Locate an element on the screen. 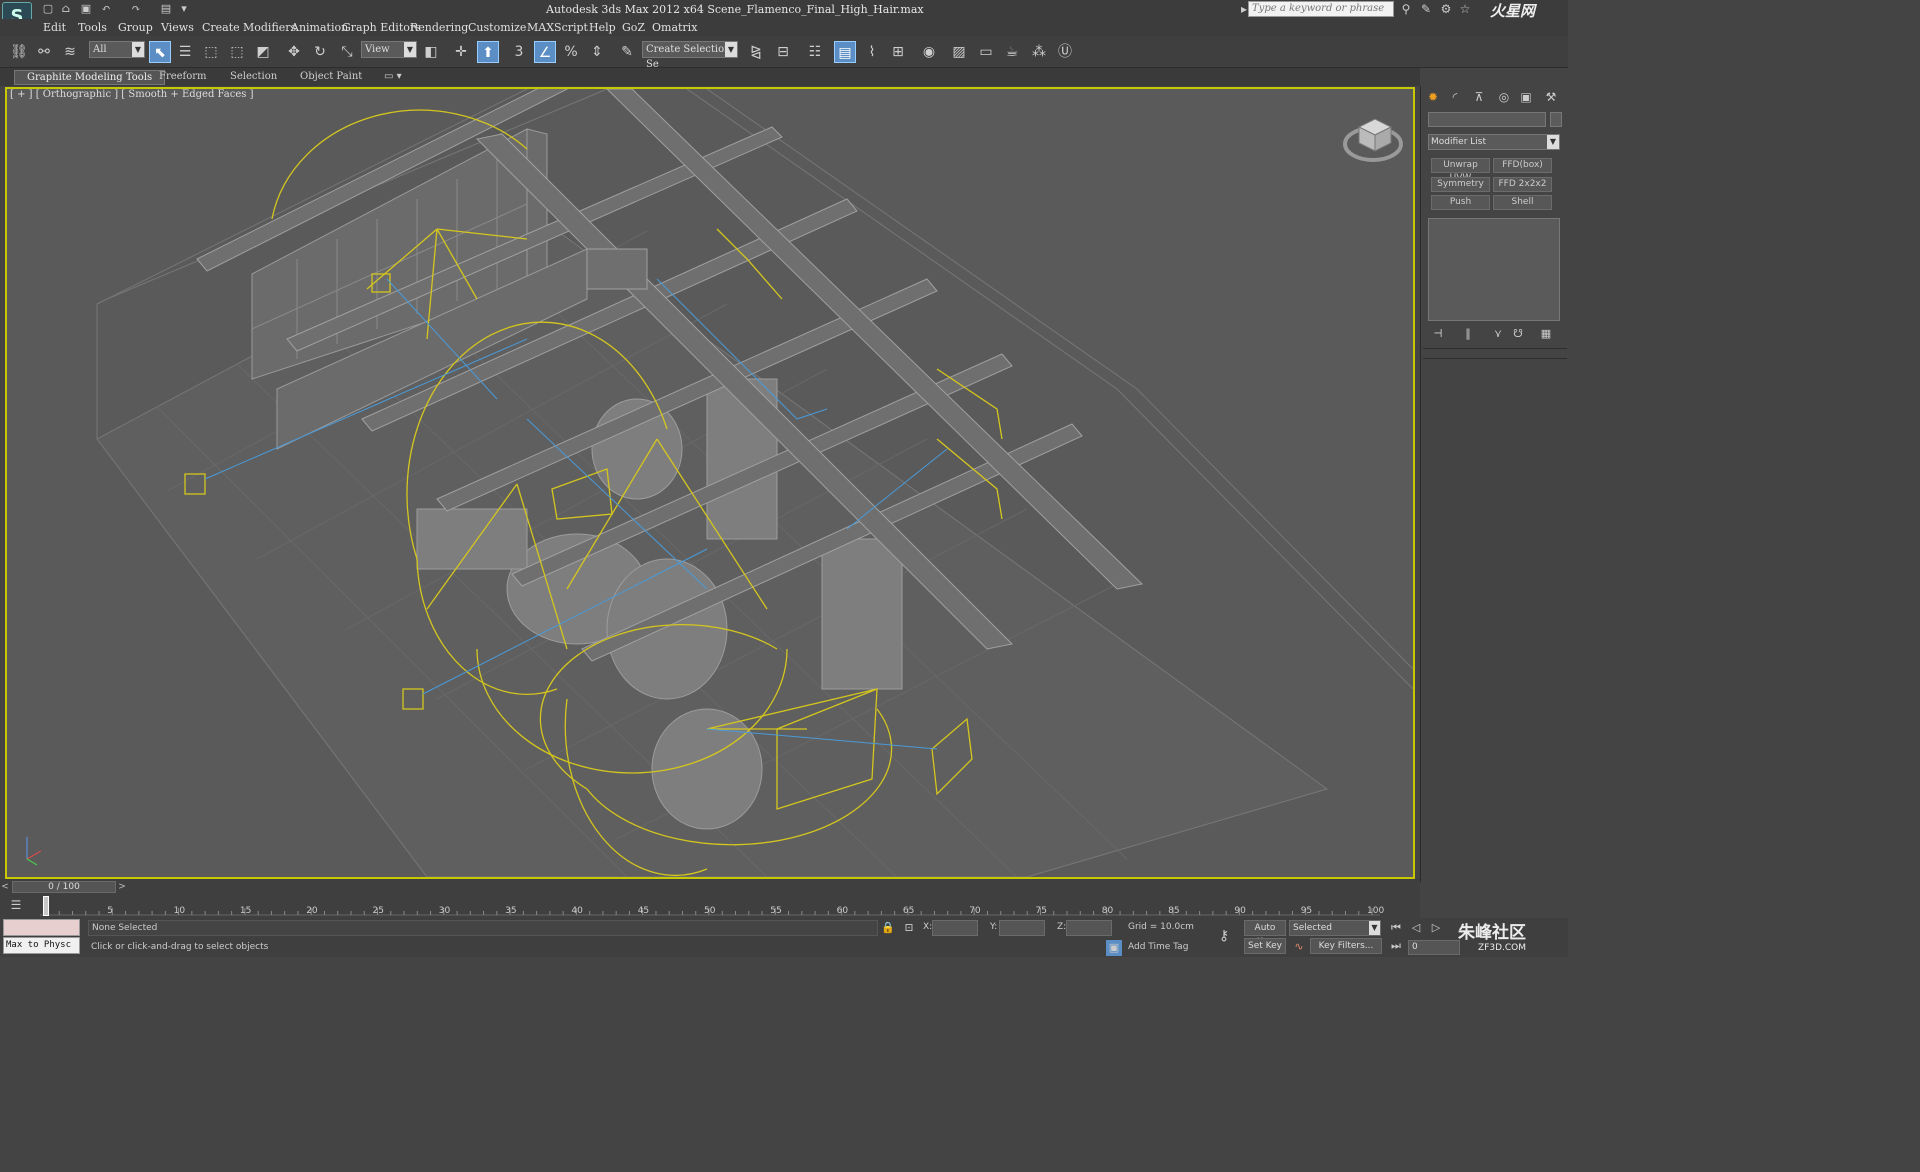  time-slider-prev-icon: < is located at coordinates (5, 887).